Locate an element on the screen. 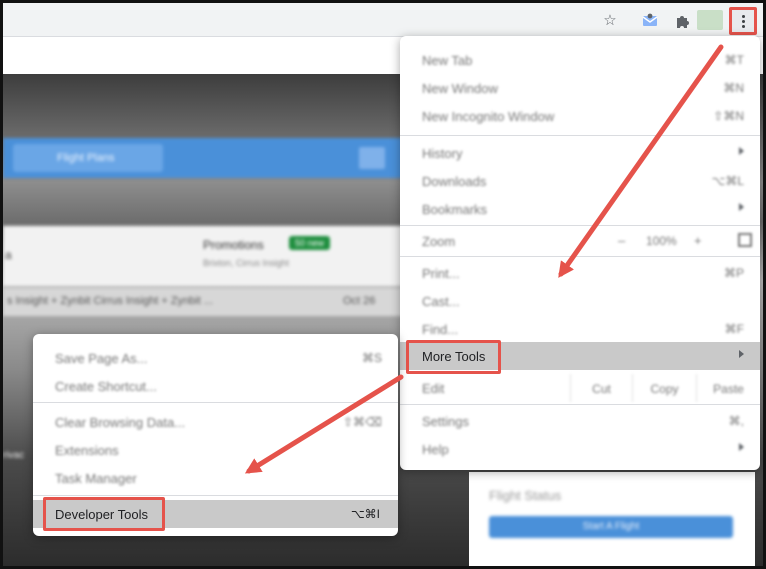 Image resolution: width=766 pixels, height=569 pixels. fullscreen-icon is located at coordinates (745, 240).